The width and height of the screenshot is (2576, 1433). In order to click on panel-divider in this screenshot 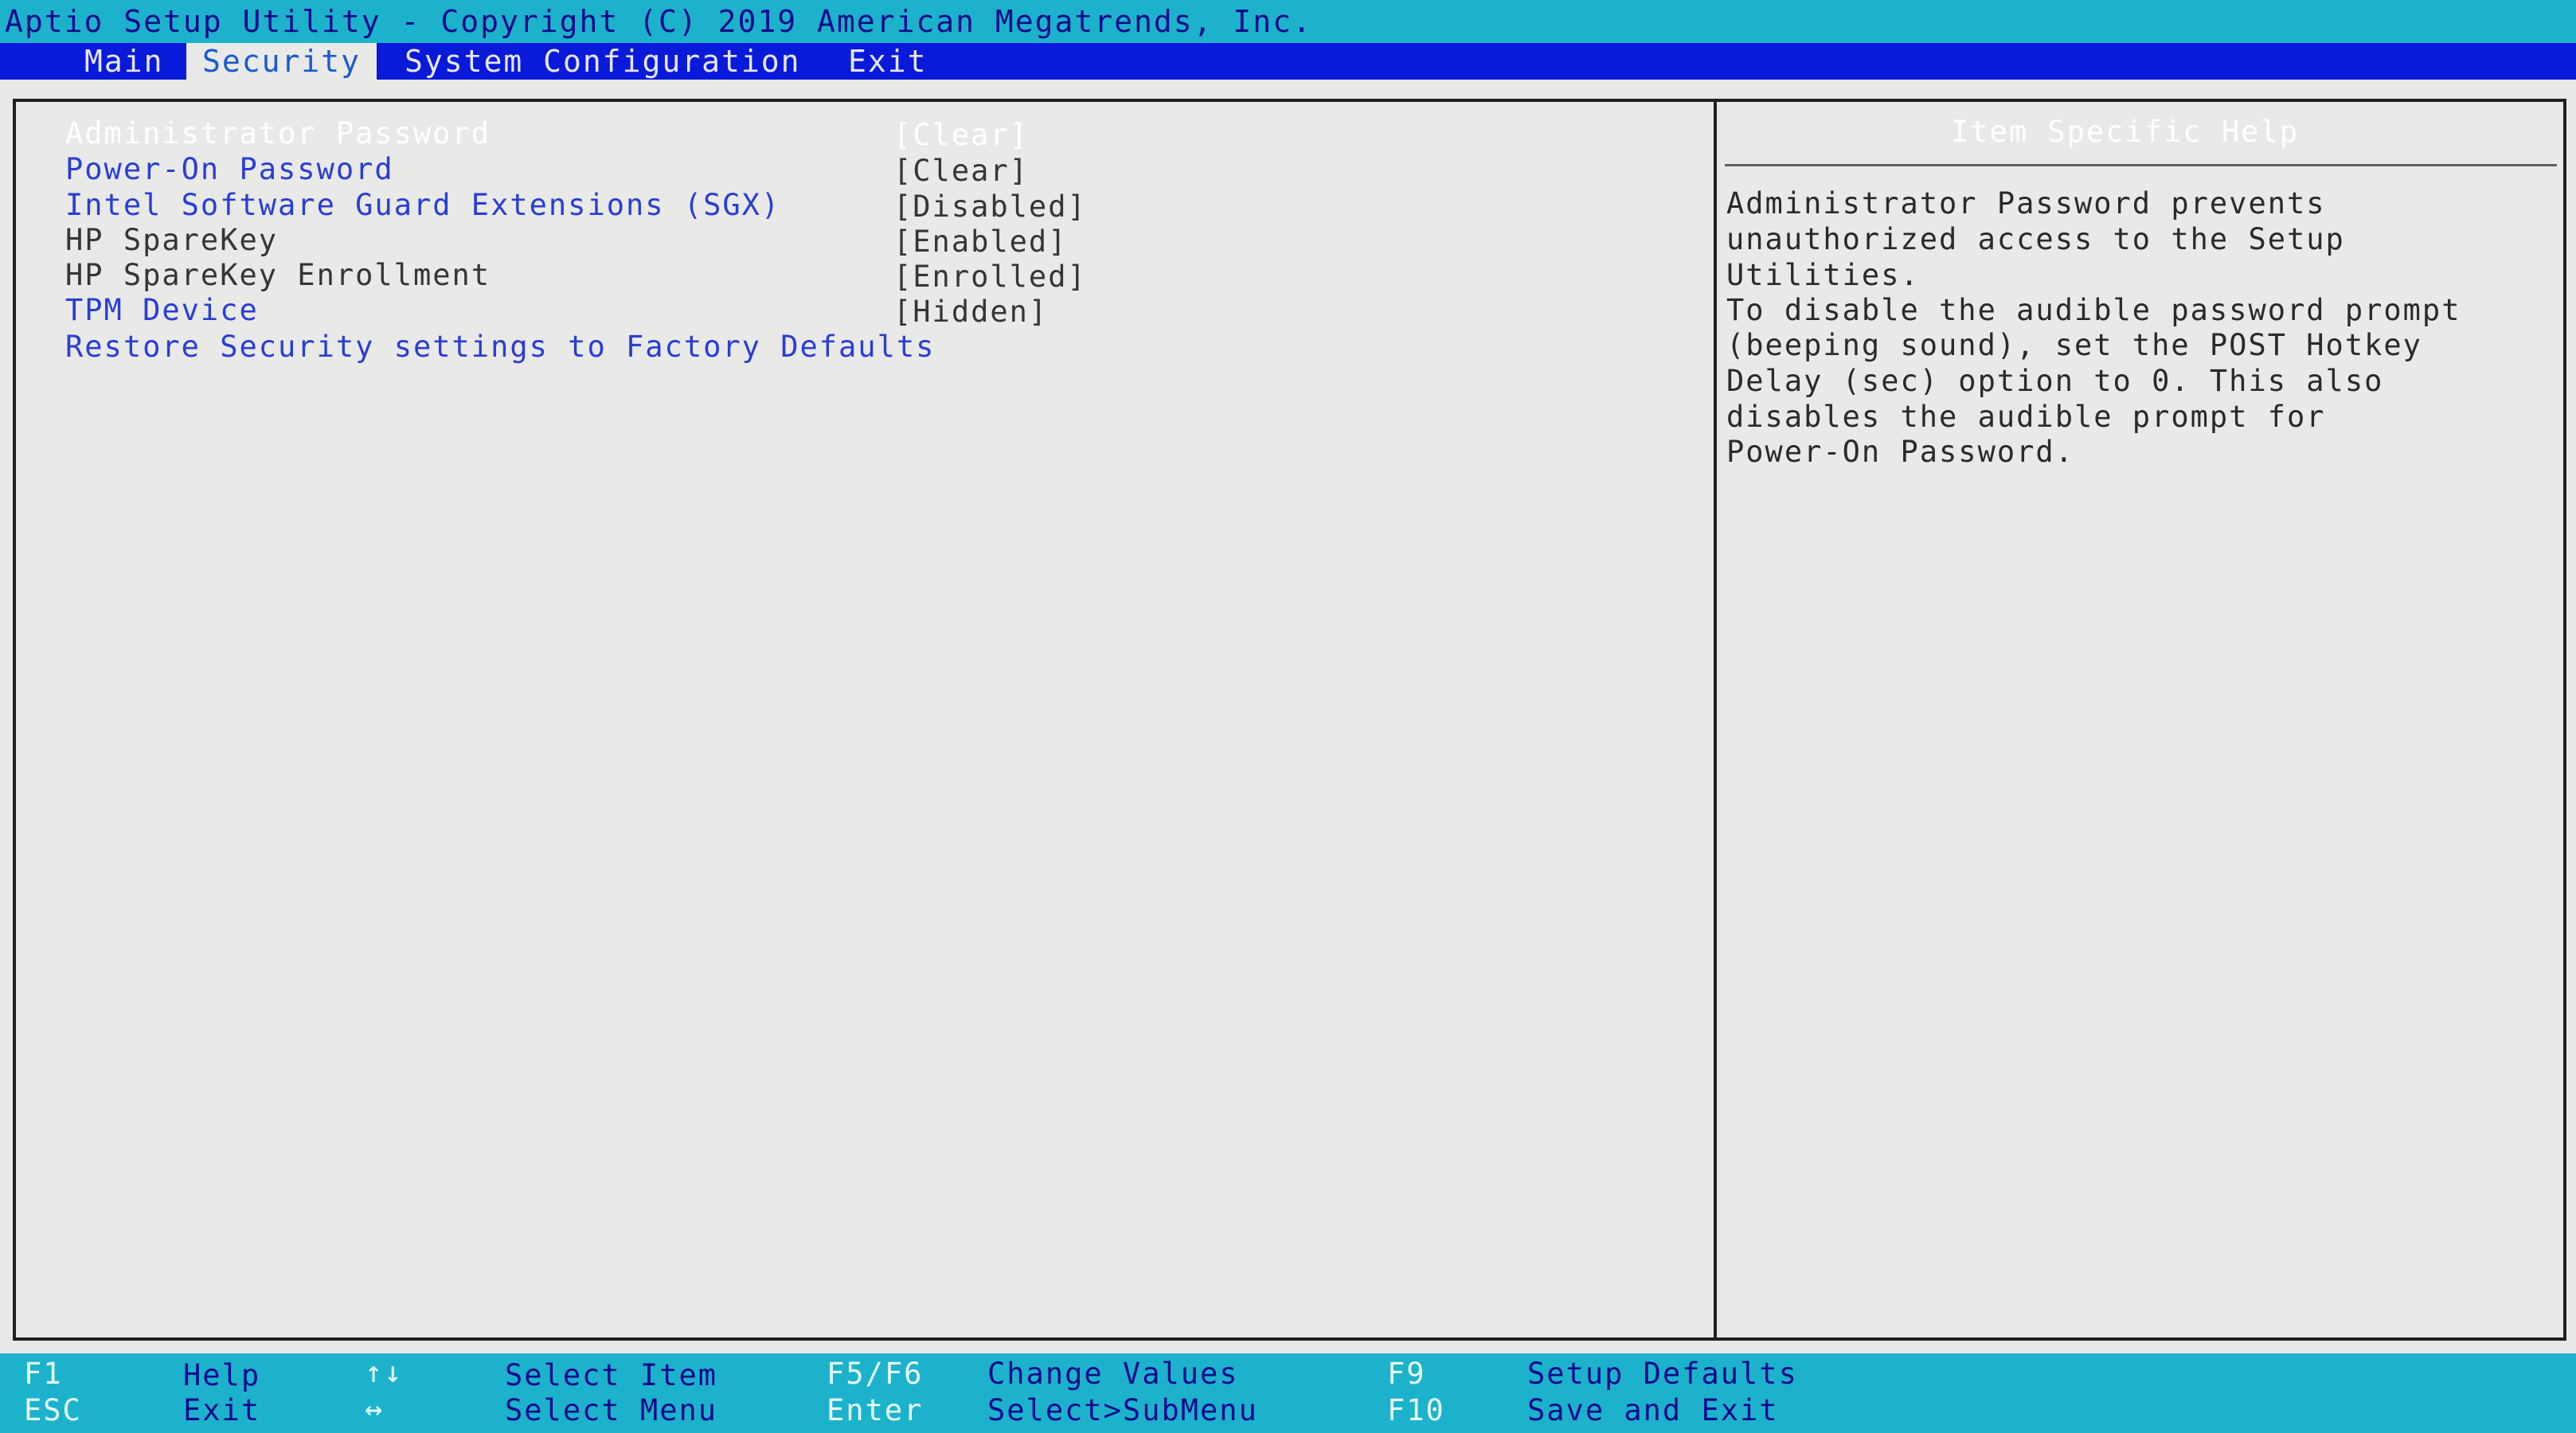, I will do `click(1715, 720)`.